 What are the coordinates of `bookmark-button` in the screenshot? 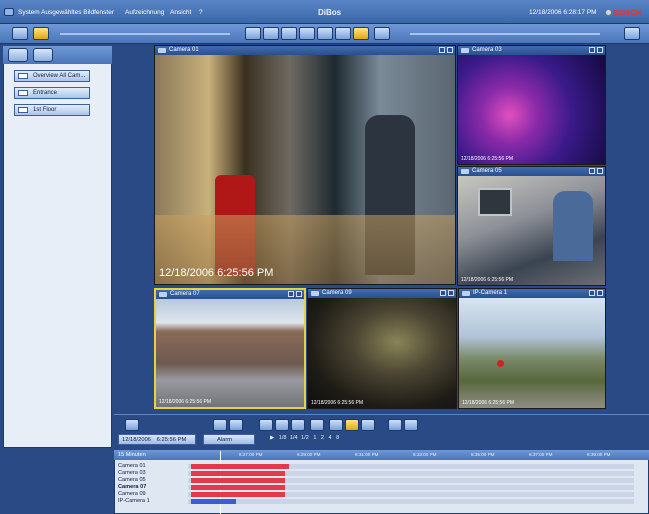 It's located at (395, 425).